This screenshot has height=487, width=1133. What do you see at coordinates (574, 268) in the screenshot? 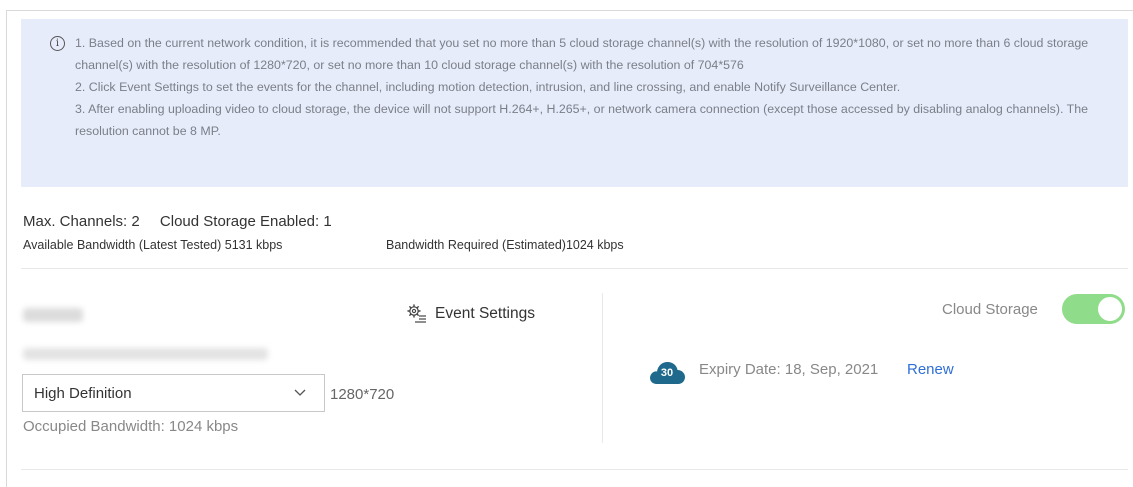
I see `divider-top` at bounding box center [574, 268].